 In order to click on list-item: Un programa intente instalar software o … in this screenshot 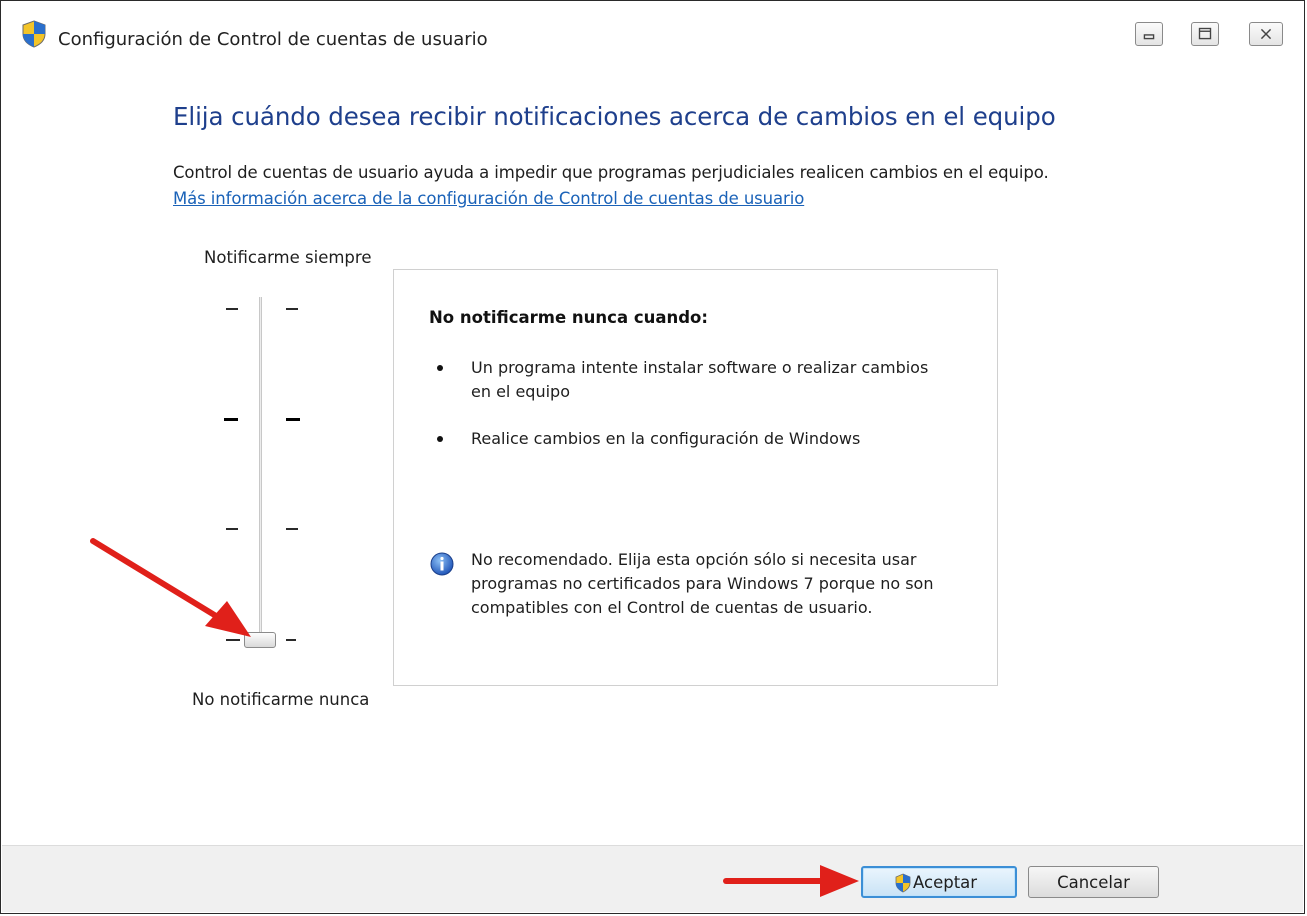, I will do `click(700, 379)`.